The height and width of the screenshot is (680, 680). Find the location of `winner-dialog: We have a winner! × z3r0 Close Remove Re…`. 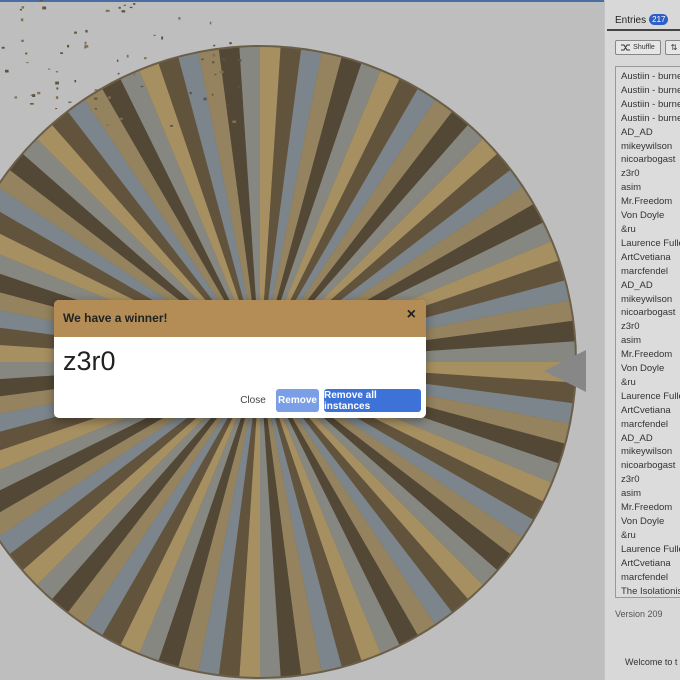

winner-dialog: We have a winner! × z3r0 Close Remove Re… is located at coordinates (240, 359).